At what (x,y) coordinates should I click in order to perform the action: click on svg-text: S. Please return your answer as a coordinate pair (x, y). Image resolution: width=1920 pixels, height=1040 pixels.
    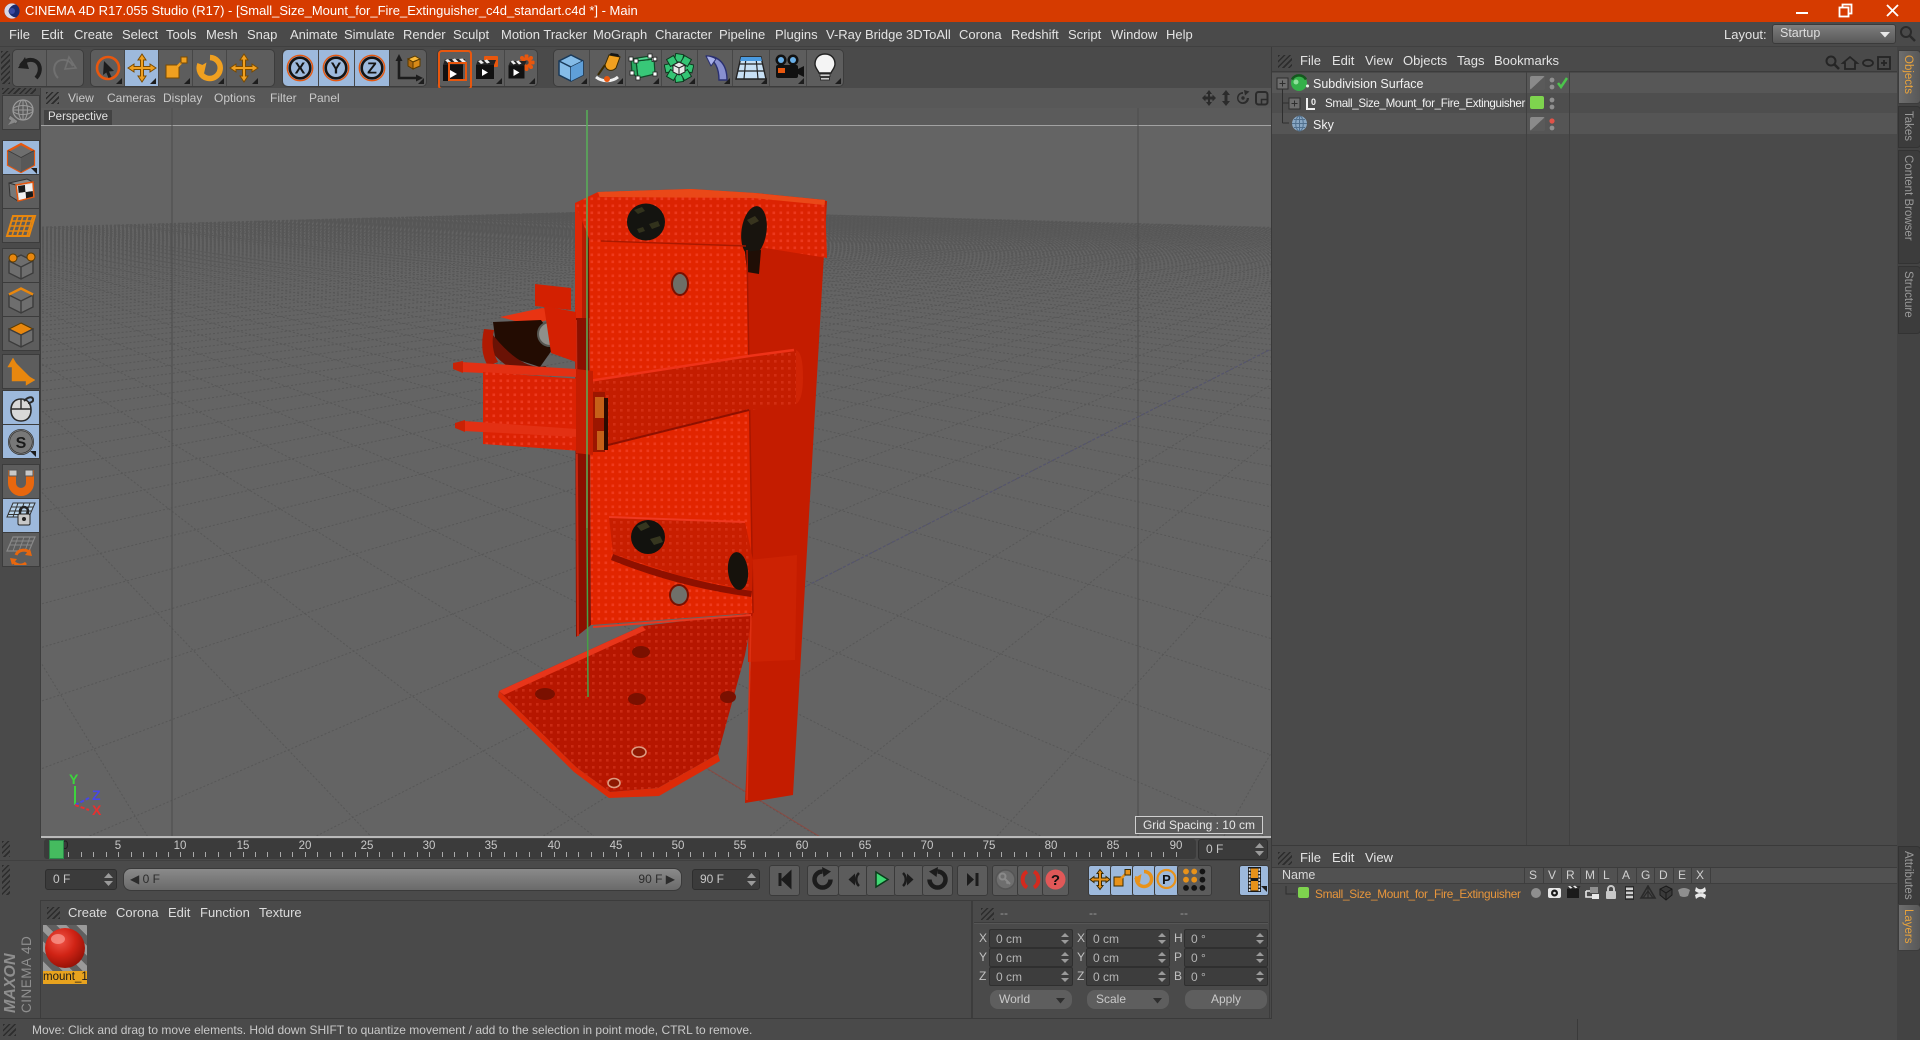
    Looking at the image, I should click on (21, 443).